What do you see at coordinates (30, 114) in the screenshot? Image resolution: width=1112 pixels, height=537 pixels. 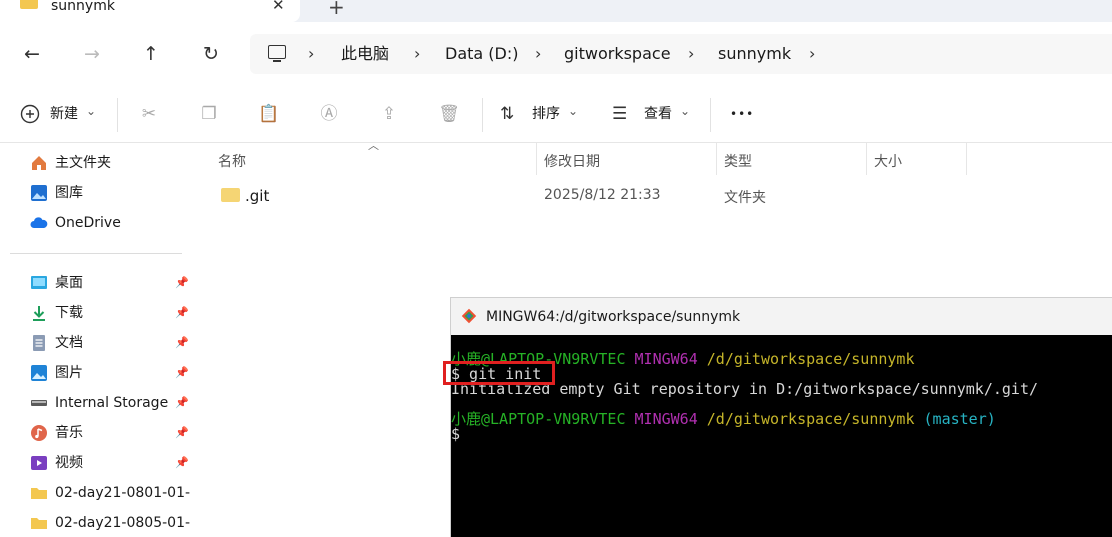 I see `plus-circle-icon` at bounding box center [30, 114].